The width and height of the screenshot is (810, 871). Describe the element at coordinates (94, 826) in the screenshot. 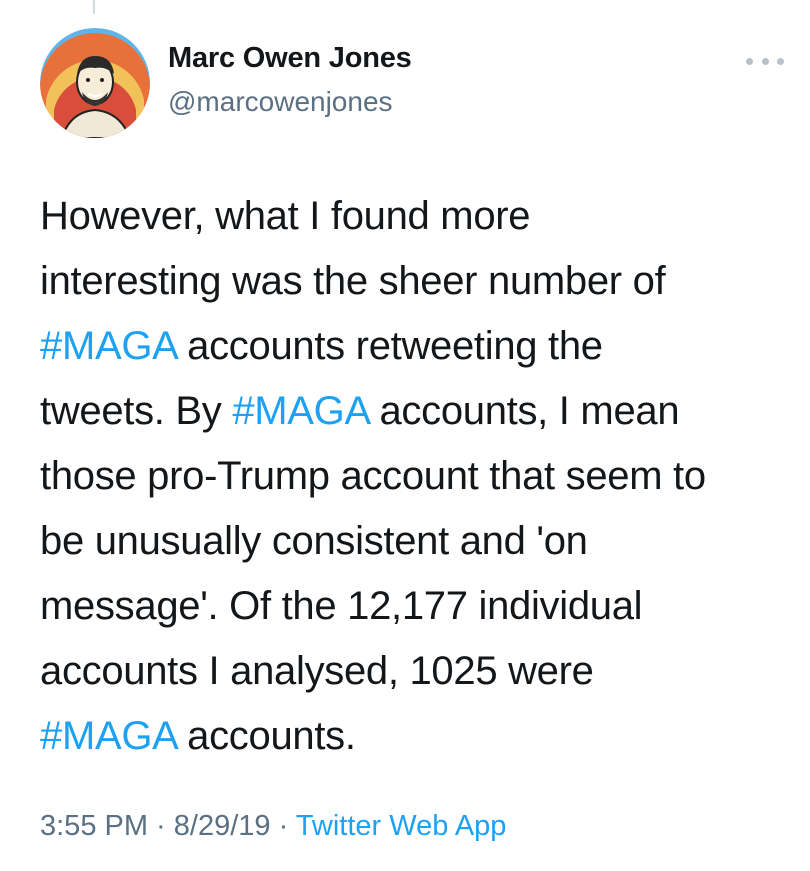

I see `tweet-time: 3:55 PM` at that location.